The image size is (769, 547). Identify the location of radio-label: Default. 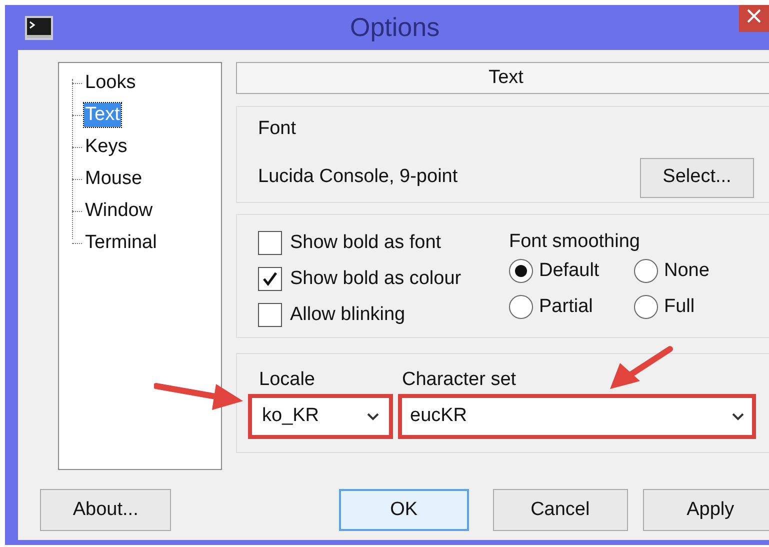
(569, 270).